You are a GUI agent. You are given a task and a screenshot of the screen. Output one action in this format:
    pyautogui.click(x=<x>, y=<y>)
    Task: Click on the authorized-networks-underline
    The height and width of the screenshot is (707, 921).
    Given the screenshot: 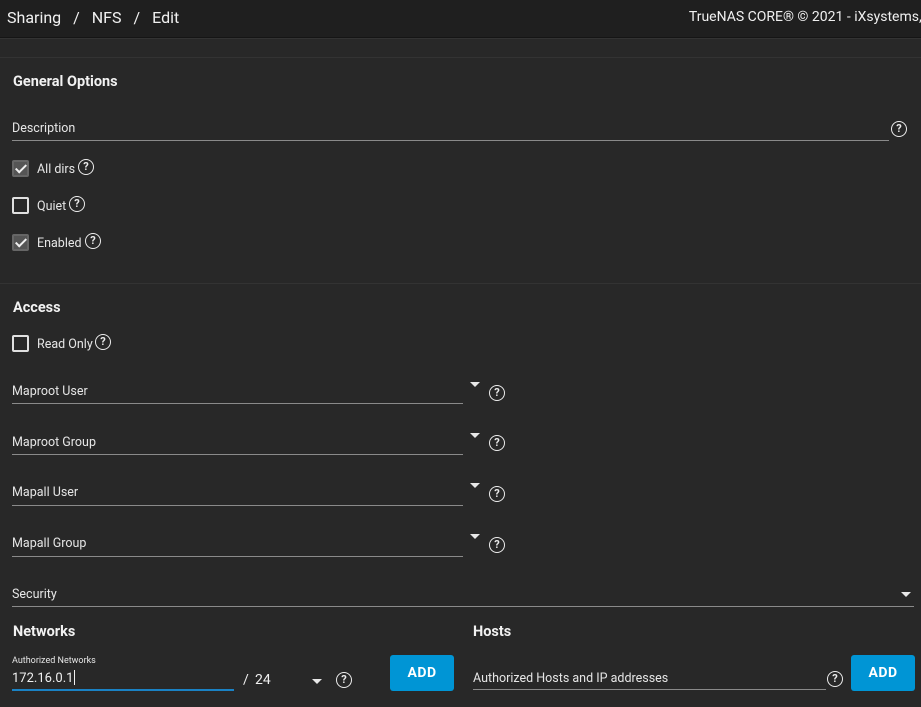 What is the action you would take?
    pyautogui.click(x=123, y=690)
    